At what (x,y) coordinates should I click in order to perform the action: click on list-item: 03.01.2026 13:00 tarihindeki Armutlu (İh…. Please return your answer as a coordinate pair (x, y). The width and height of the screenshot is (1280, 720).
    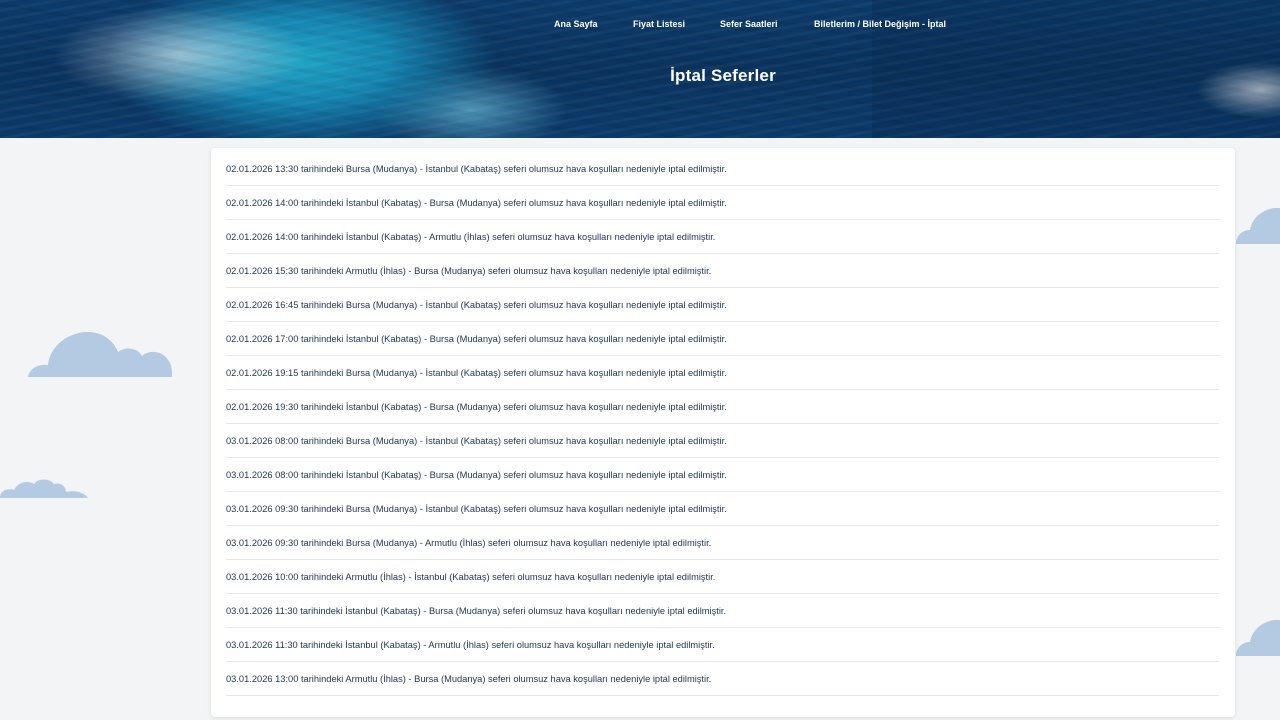
    Looking at the image, I should click on (722, 679).